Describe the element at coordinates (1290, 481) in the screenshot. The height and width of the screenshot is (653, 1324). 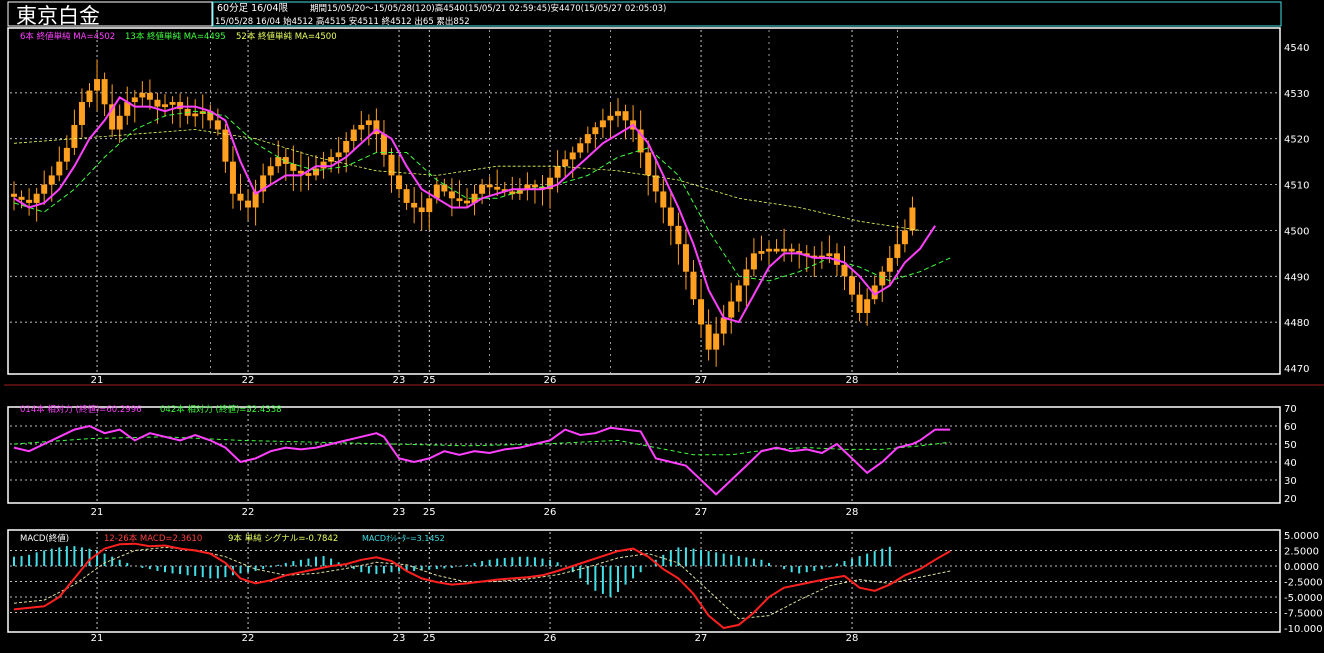
I see `rsi-y-tick-label: 30` at that location.